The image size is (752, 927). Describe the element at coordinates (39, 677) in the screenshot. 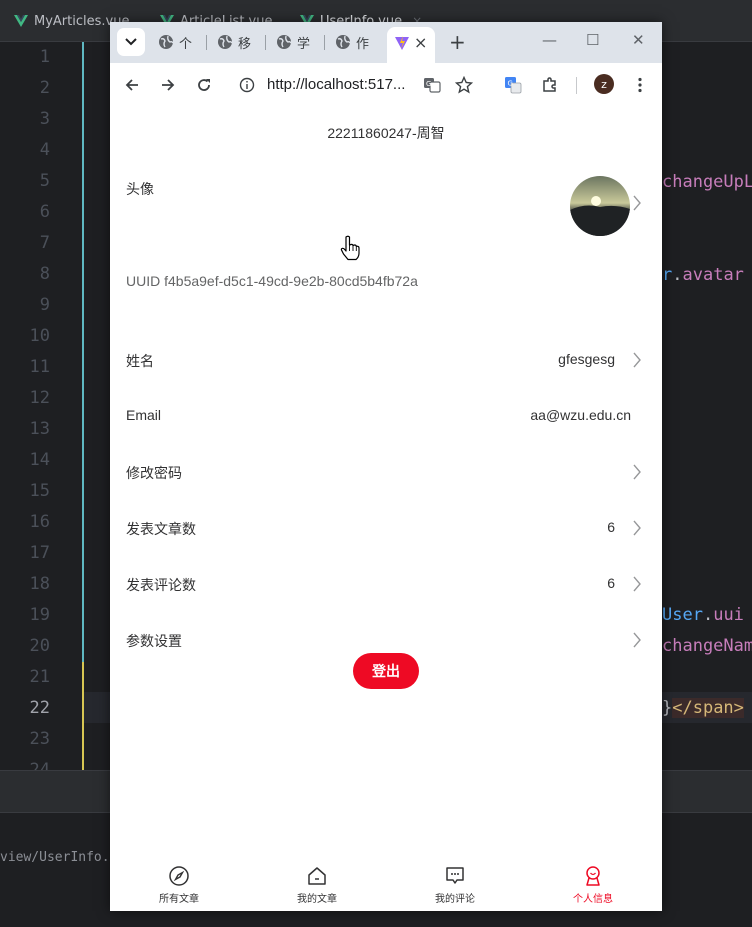

I see `line-number: 21` at that location.